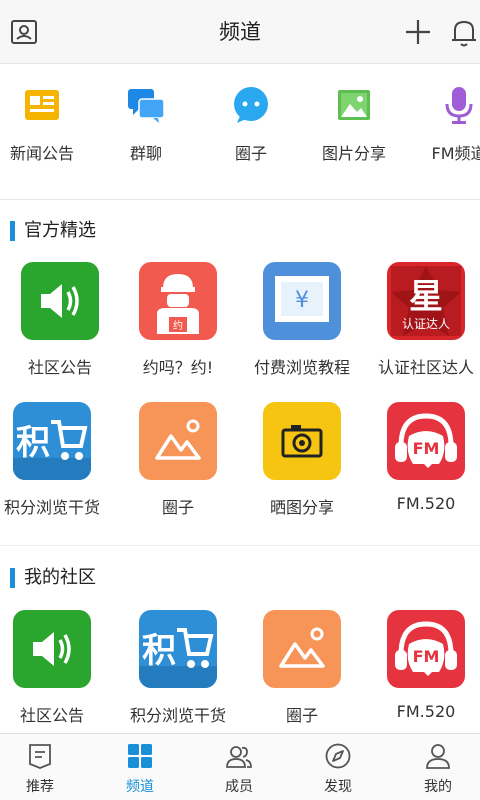 The width and height of the screenshot is (480, 800). I want to click on yen-symbol: ¥, so click(302, 300).